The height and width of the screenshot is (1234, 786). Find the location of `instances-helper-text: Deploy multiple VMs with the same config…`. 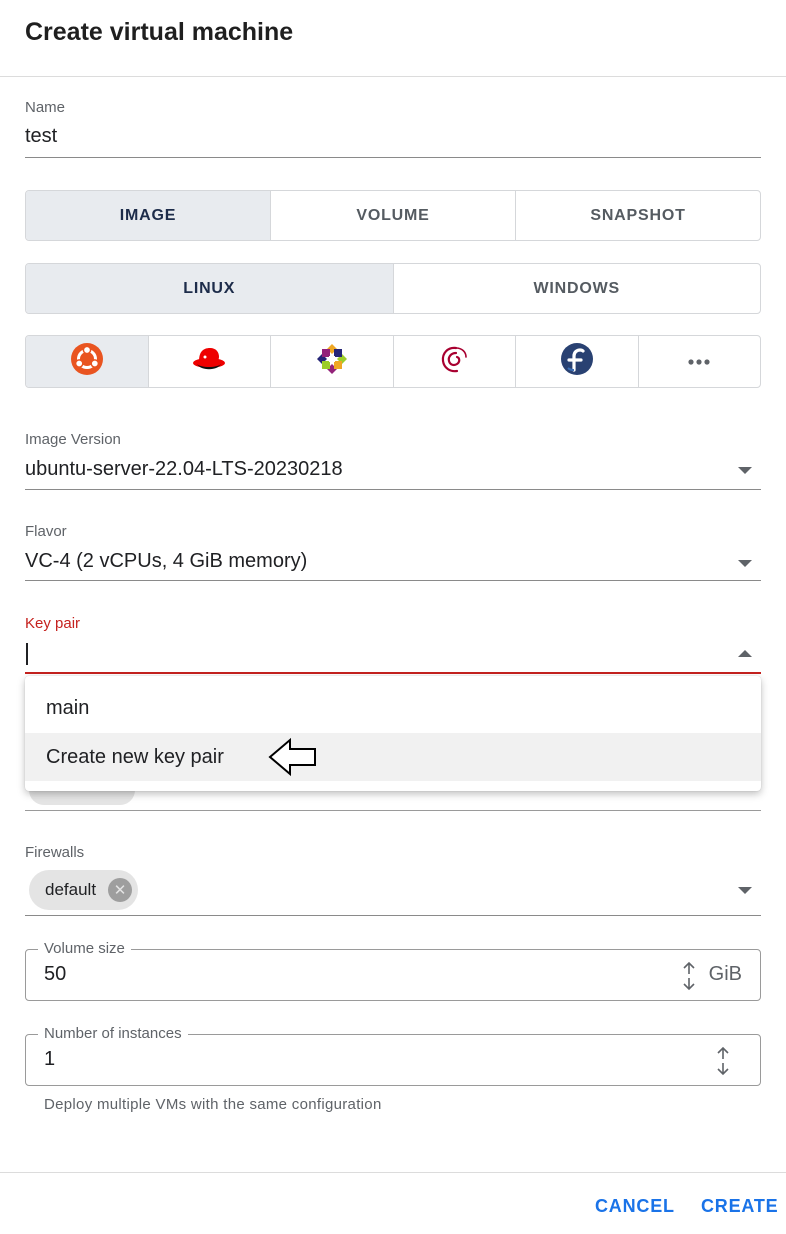

instances-helper-text: Deploy multiple VMs with the same config… is located at coordinates (213, 1104).